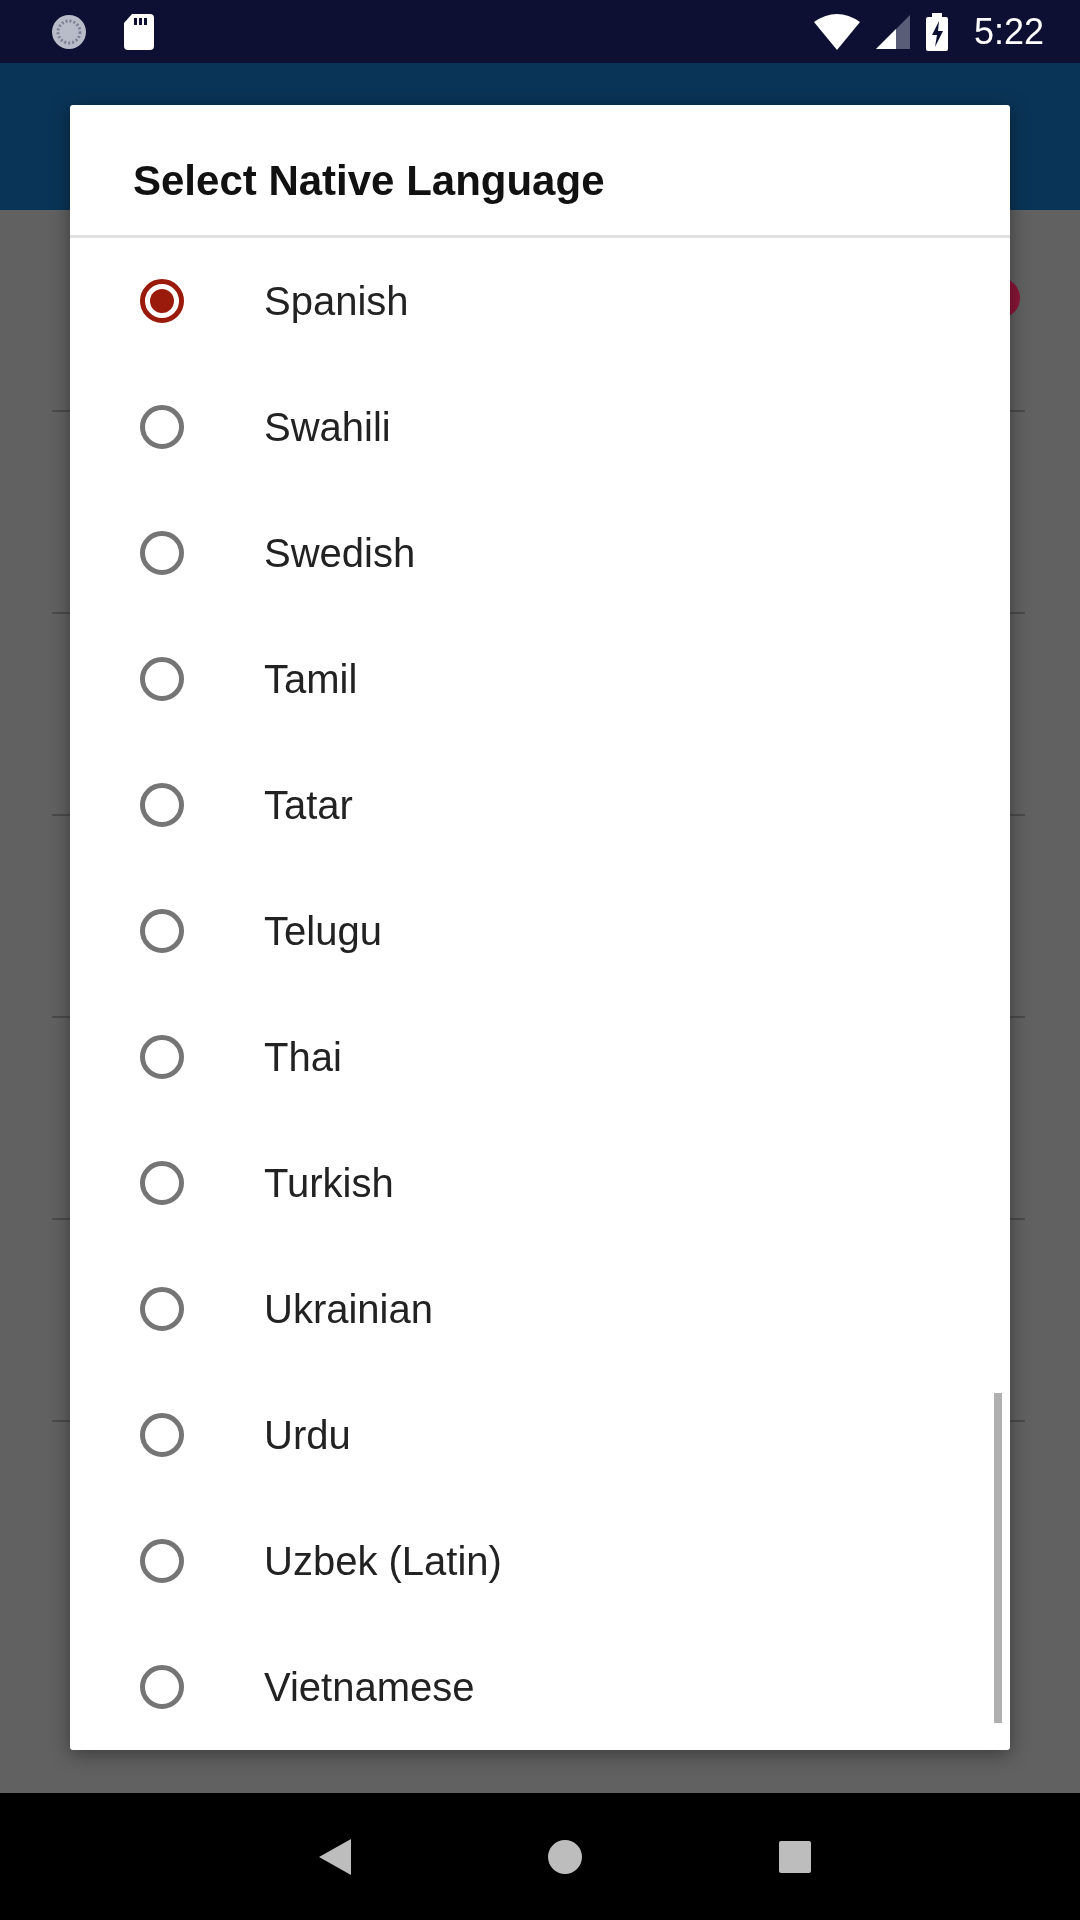  What do you see at coordinates (540, 1057) in the screenshot?
I see `language-option: Thai` at bounding box center [540, 1057].